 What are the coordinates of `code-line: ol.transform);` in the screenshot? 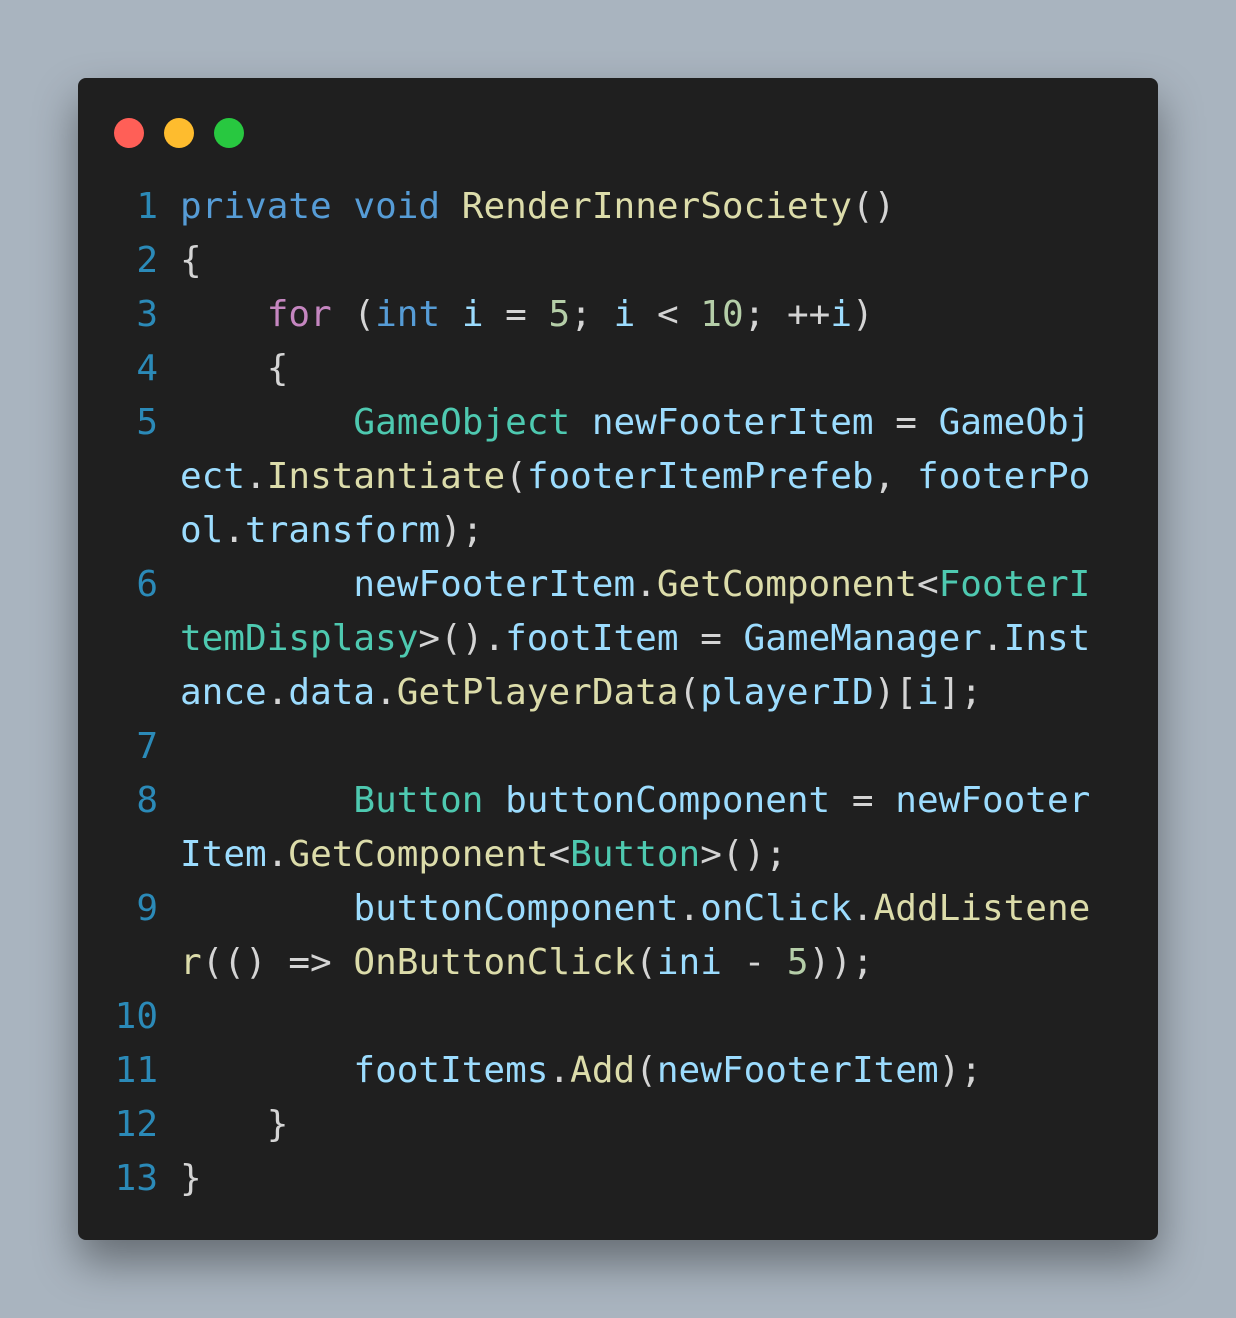 It's located at (331, 531).